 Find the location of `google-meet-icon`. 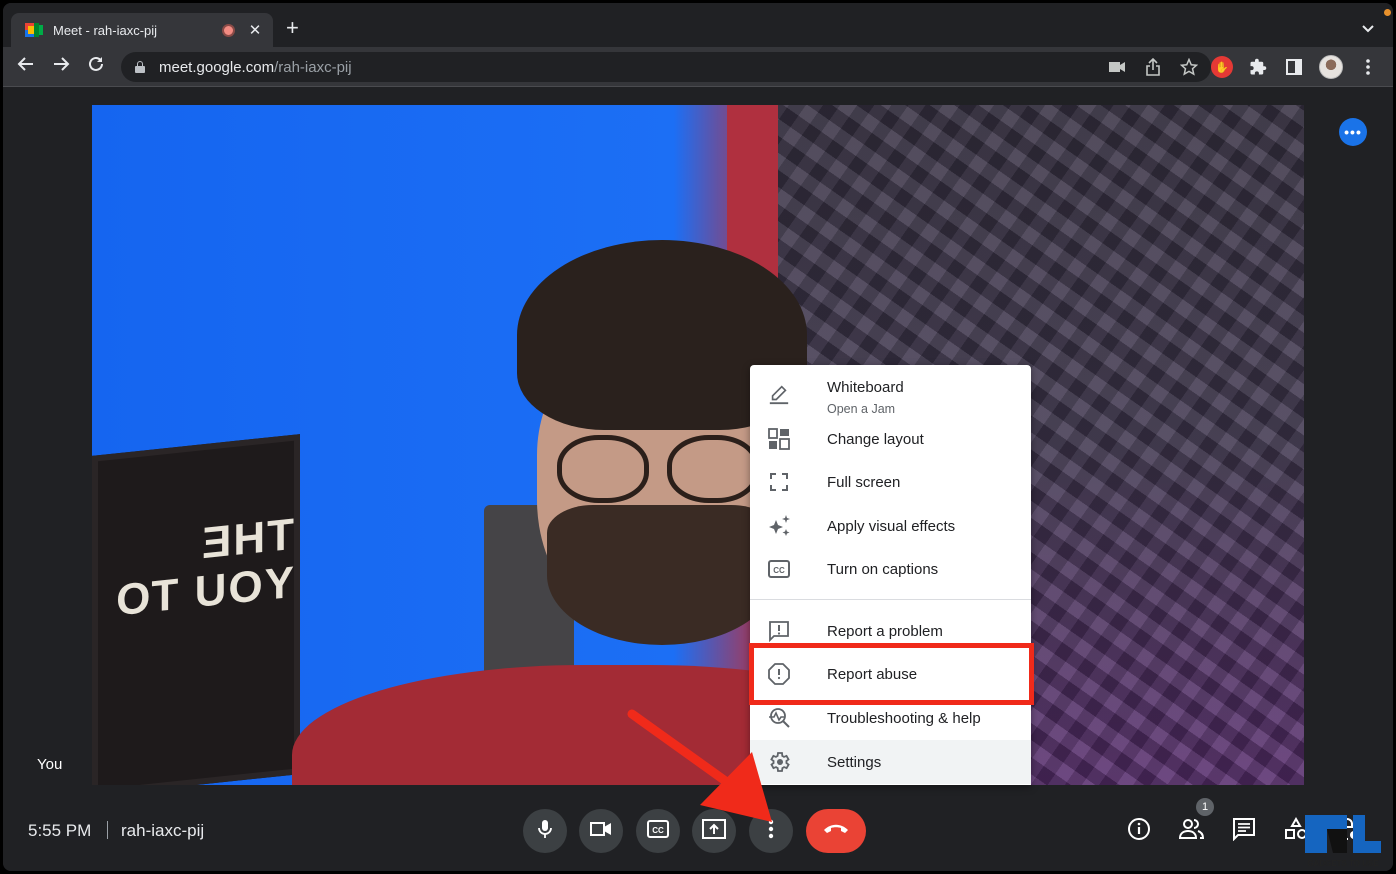

google-meet-icon is located at coordinates (34, 30).